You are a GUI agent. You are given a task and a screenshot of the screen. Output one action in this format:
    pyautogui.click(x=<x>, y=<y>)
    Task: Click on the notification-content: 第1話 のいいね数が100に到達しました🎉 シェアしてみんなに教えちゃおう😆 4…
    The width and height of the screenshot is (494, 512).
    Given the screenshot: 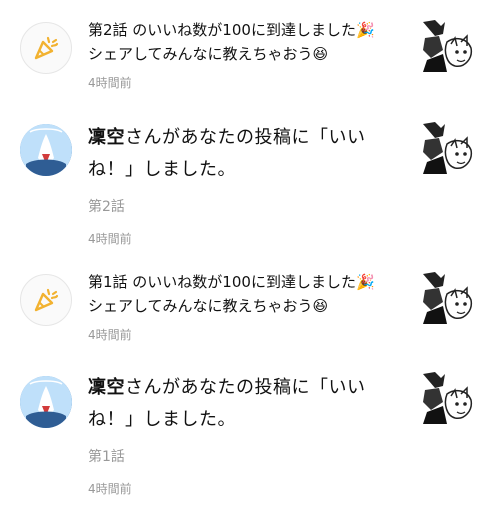 What is the action you would take?
    pyautogui.click(x=248, y=306)
    